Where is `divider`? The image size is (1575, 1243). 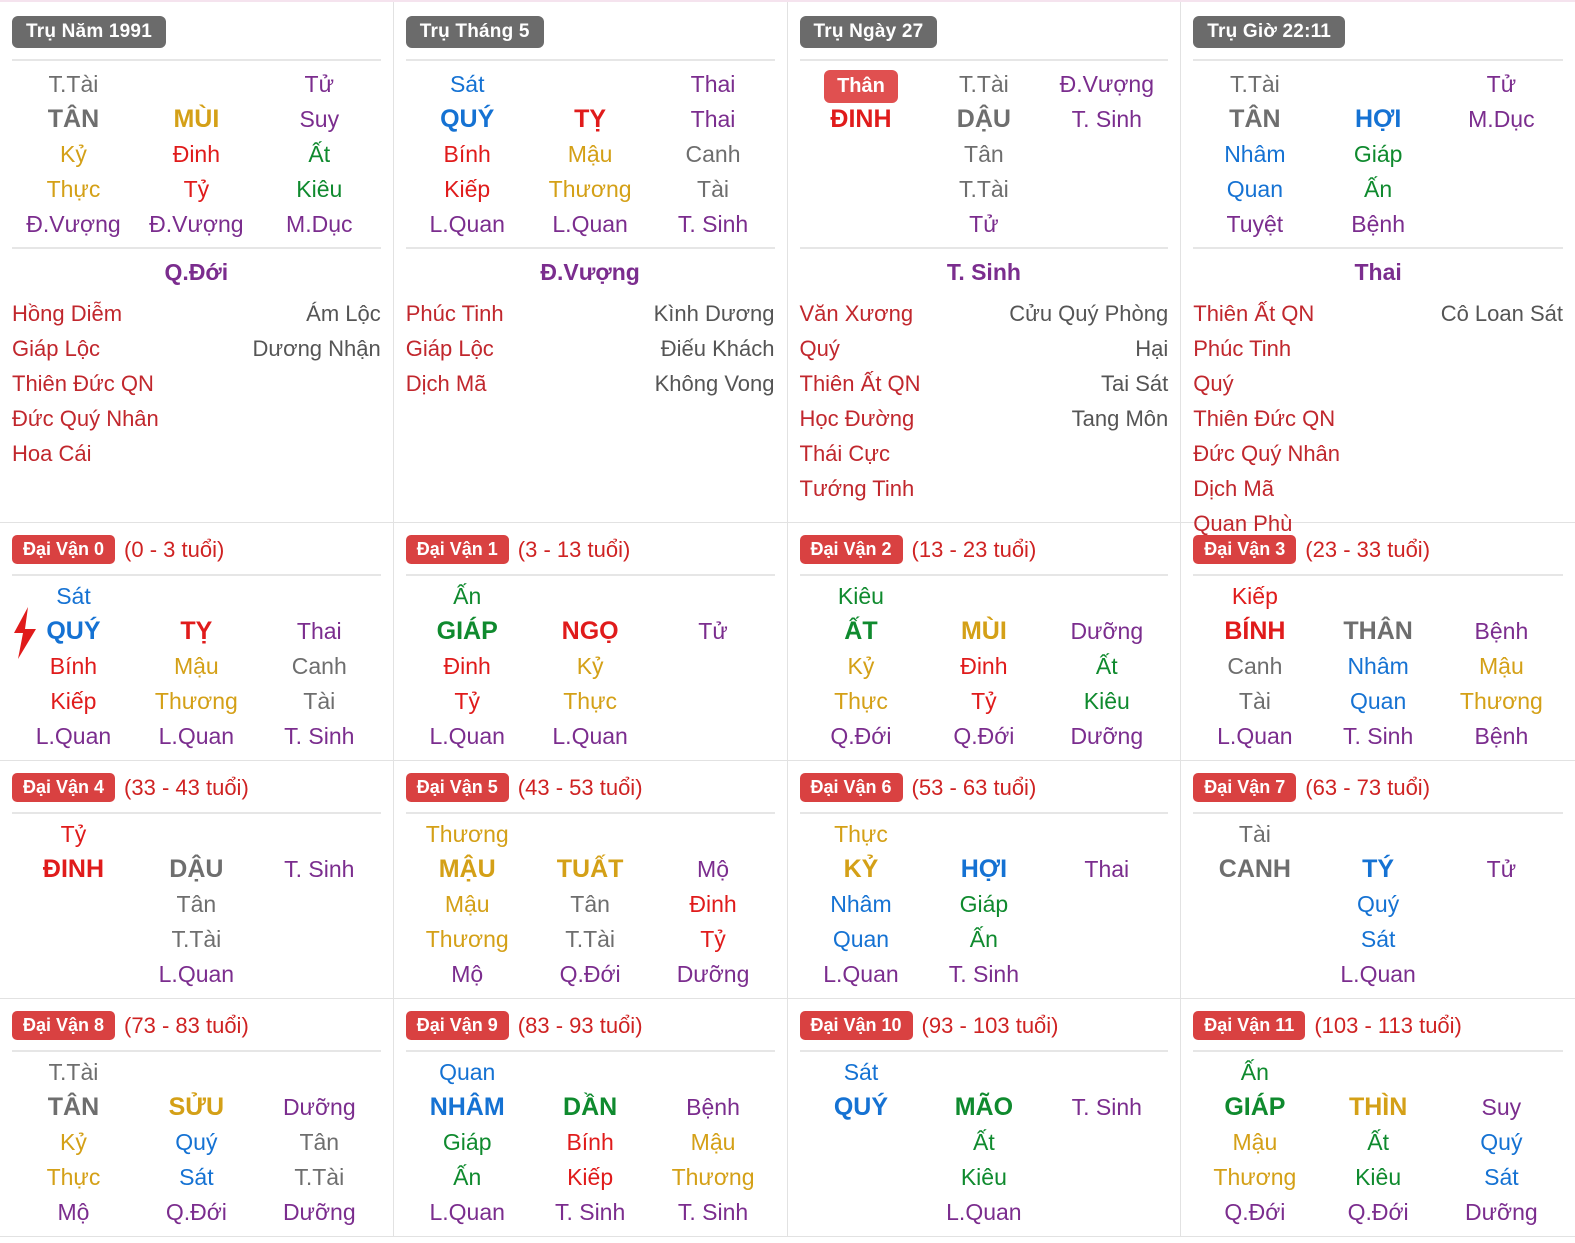 divider is located at coordinates (984, 60).